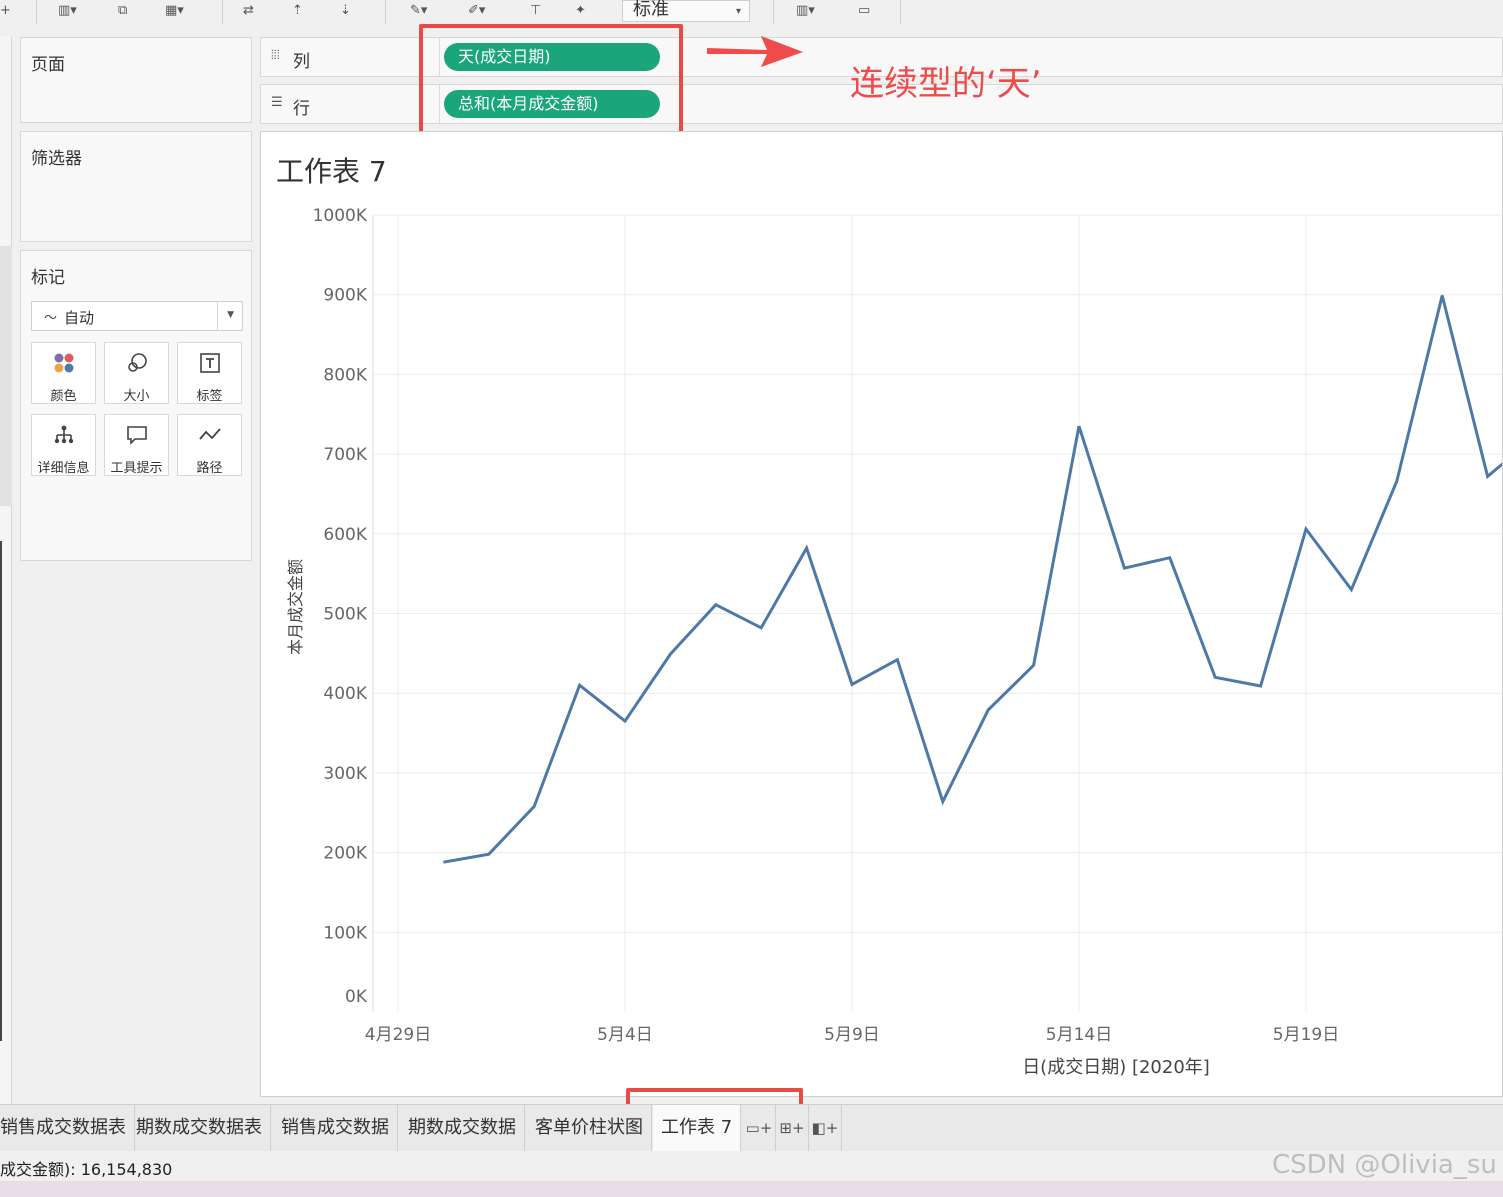  What do you see at coordinates (295, 607) in the screenshot?
I see `y-axis-title: 本月成交金额` at bounding box center [295, 607].